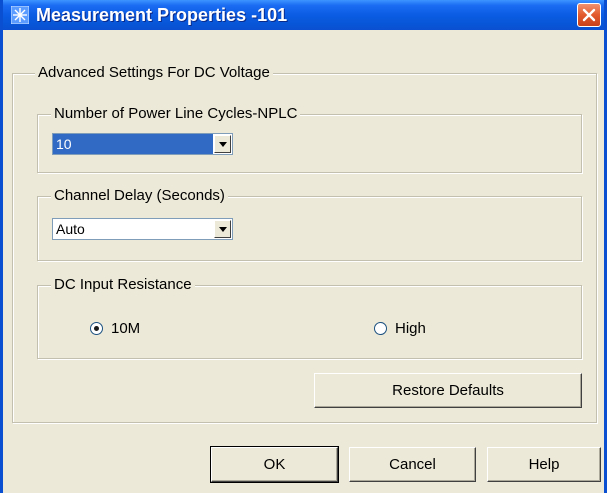  I want to click on radio-high: High, so click(400, 328).